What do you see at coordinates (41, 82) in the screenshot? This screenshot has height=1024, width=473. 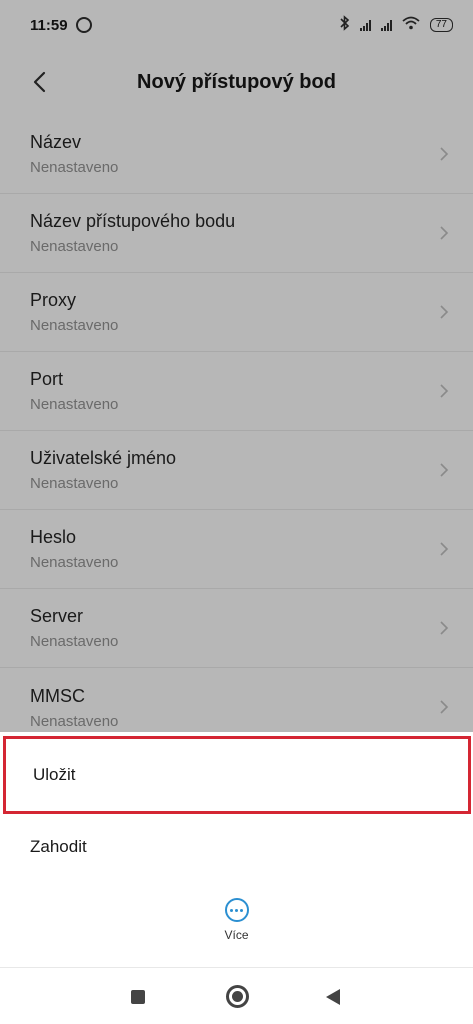 I see `back-arrow-icon` at bounding box center [41, 82].